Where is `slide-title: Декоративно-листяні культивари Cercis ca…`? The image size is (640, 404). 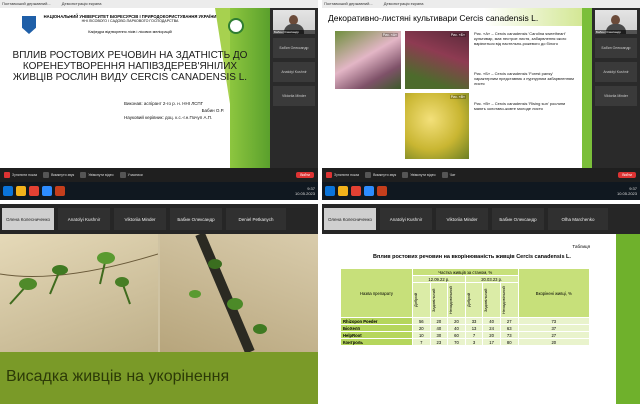
slide-title: Декоративно-листяні культивари Cercis ca… is located at coordinates (433, 18).